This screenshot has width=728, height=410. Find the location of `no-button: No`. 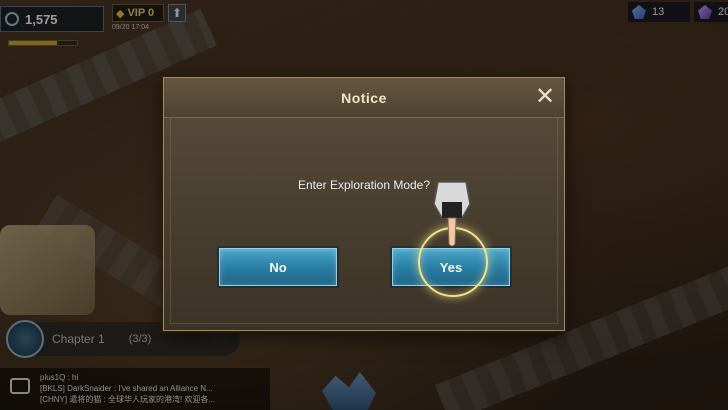

no-button: No is located at coordinates (278, 267).